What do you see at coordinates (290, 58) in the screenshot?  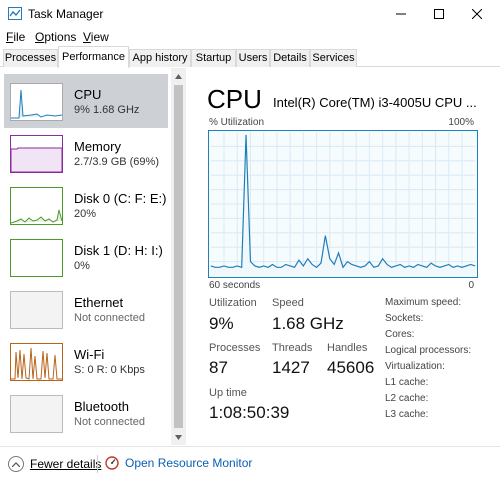 I see `tab-details: Details` at bounding box center [290, 58].